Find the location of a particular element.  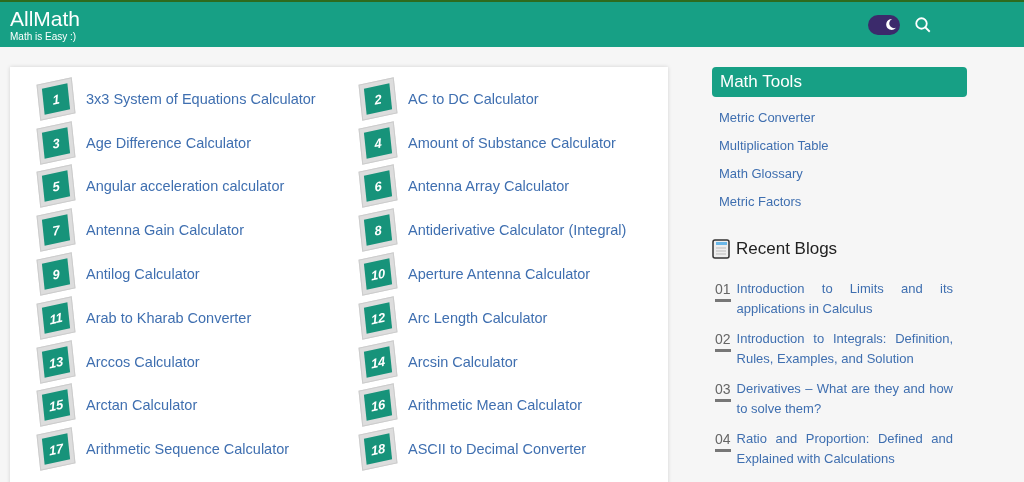

blog-number: 02 is located at coordinates (723, 340).